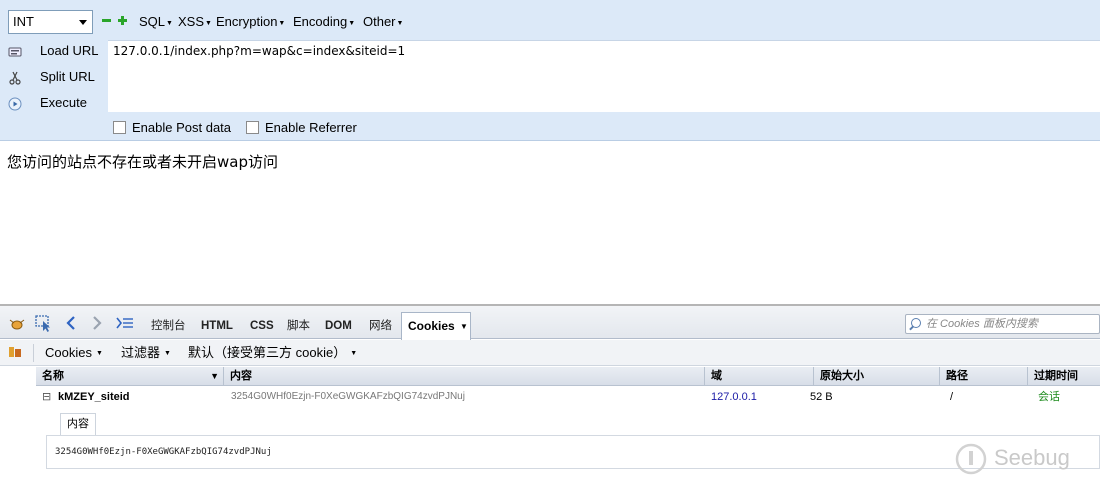 This screenshot has width=1100, height=485. I want to click on inspect-icon, so click(44, 325).